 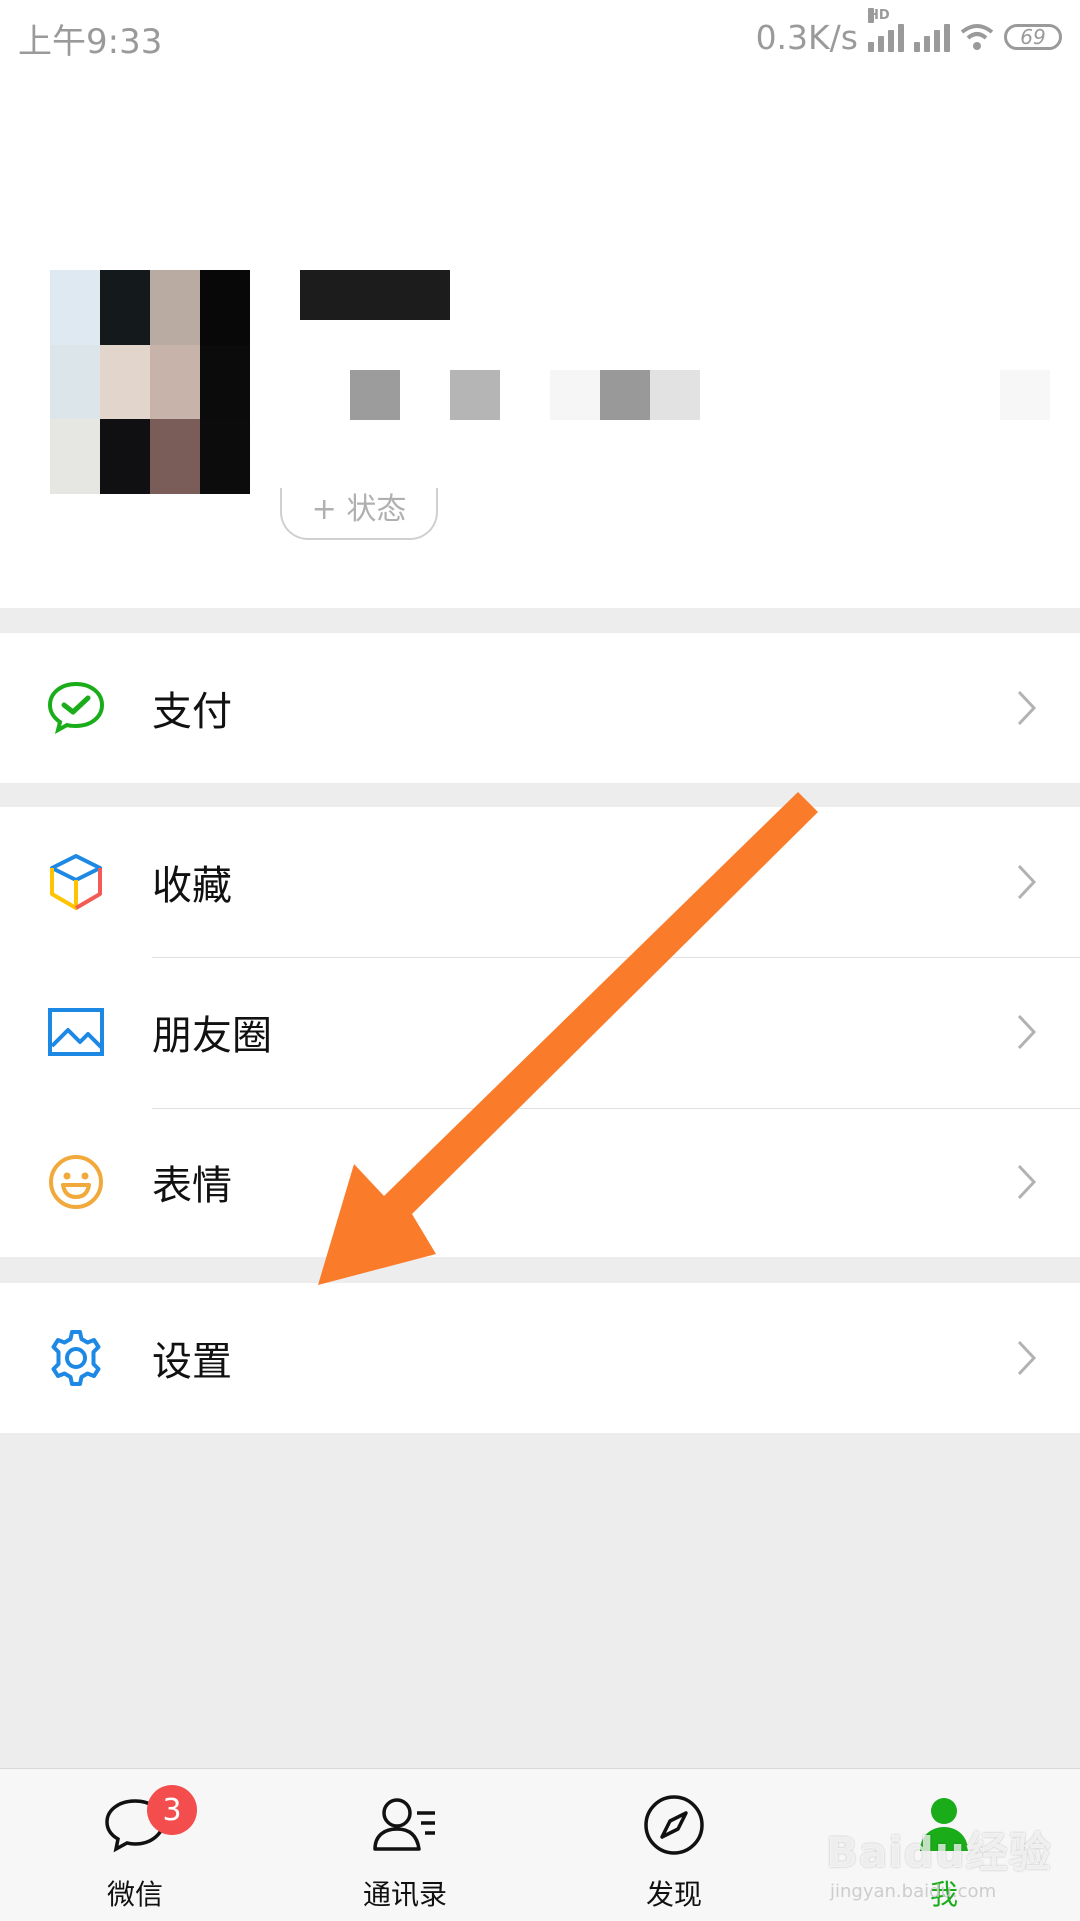 I want to click on status-button: + 状态, so click(x=359, y=514).